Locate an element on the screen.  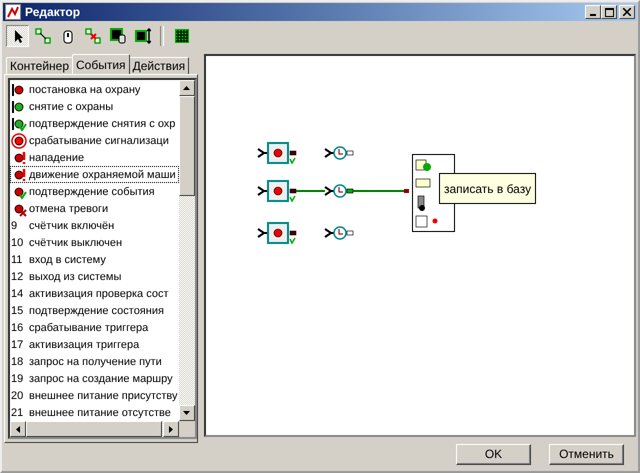
list-item: 14 активизация проверка сост is located at coordinates (94, 293).